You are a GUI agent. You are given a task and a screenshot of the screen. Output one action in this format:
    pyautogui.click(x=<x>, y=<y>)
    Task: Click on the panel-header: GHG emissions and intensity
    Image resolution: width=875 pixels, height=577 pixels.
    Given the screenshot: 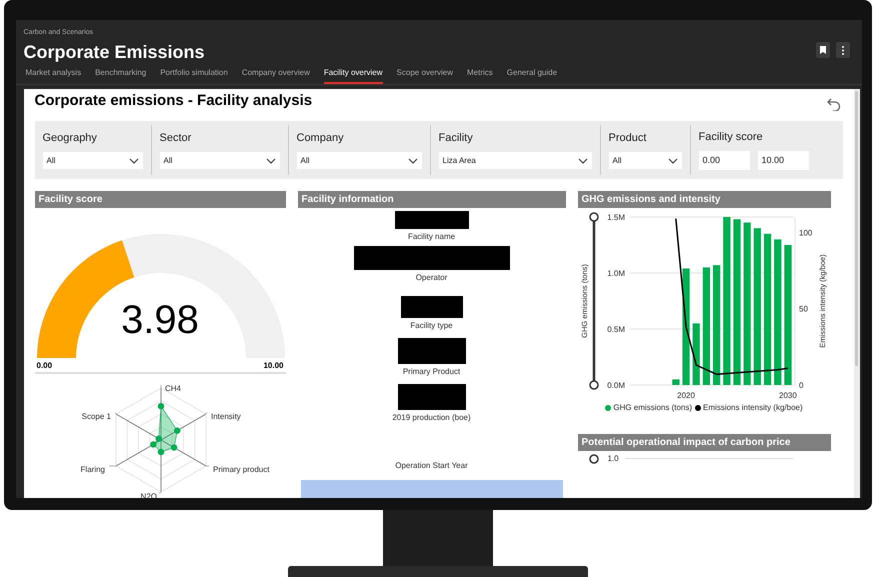 What is the action you would take?
    pyautogui.click(x=704, y=199)
    